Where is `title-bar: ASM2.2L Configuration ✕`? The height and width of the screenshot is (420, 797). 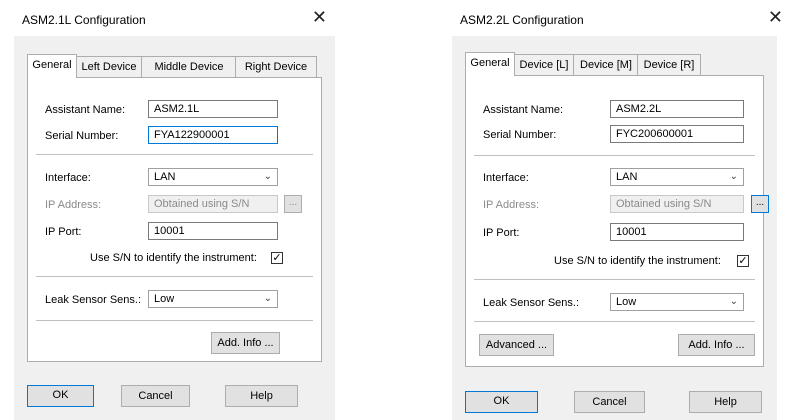
title-bar: ASM2.2L Configuration ✕ is located at coordinates (617, 19).